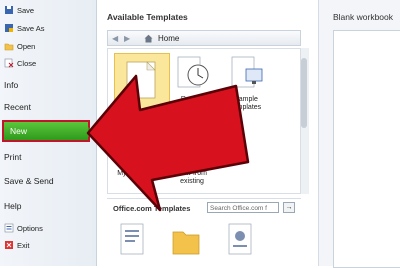  I want to click on new-from-existing-icon, so click(191, 146).